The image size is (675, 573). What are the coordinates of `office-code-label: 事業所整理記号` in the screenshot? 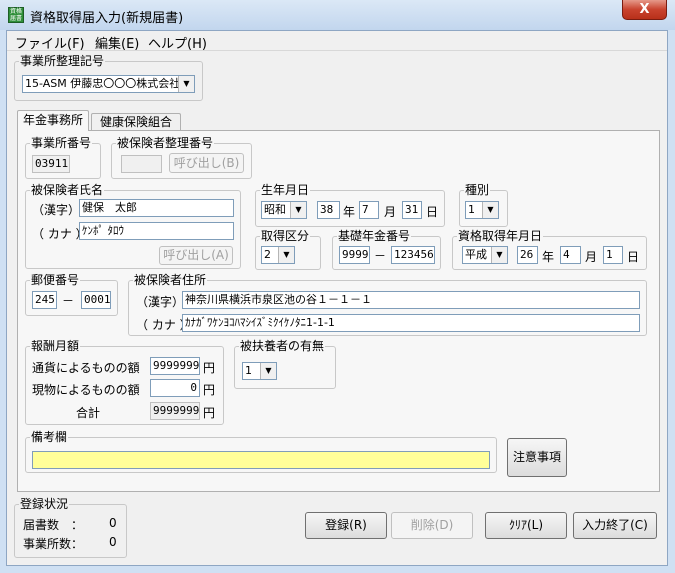 It's located at (62, 61).